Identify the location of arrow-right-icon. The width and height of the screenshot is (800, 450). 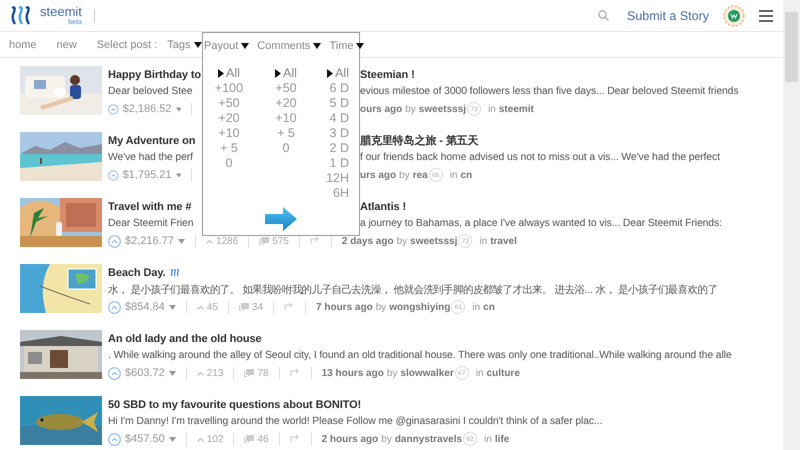
(281, 219).